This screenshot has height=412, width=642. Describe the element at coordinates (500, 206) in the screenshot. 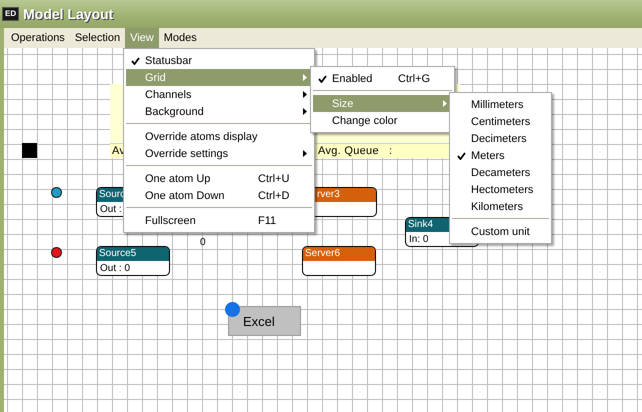

I see `menu-item: Kilometers` at that location.